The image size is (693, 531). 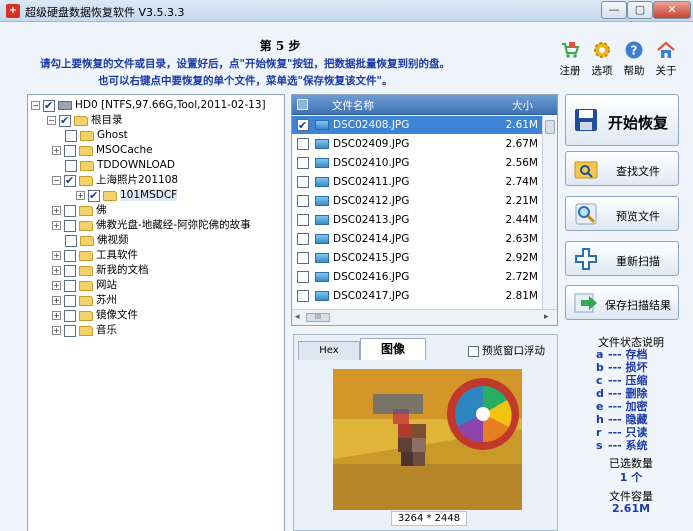 I want to click on file-row: DSC02410.JPG 2.56M, so click(x=417, y=163).